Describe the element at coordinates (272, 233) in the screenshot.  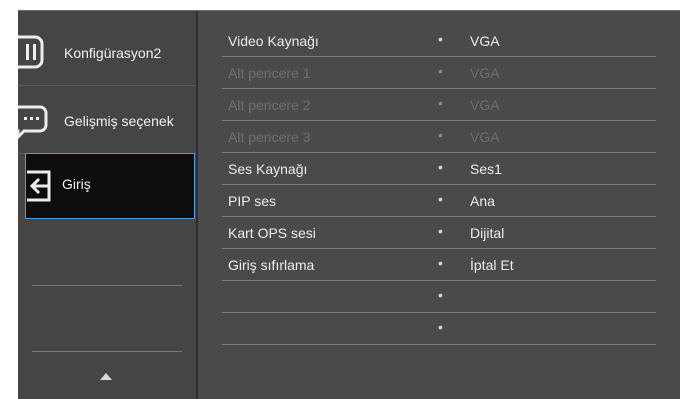
I see `row-label: Kart OPS sesi` at that location.